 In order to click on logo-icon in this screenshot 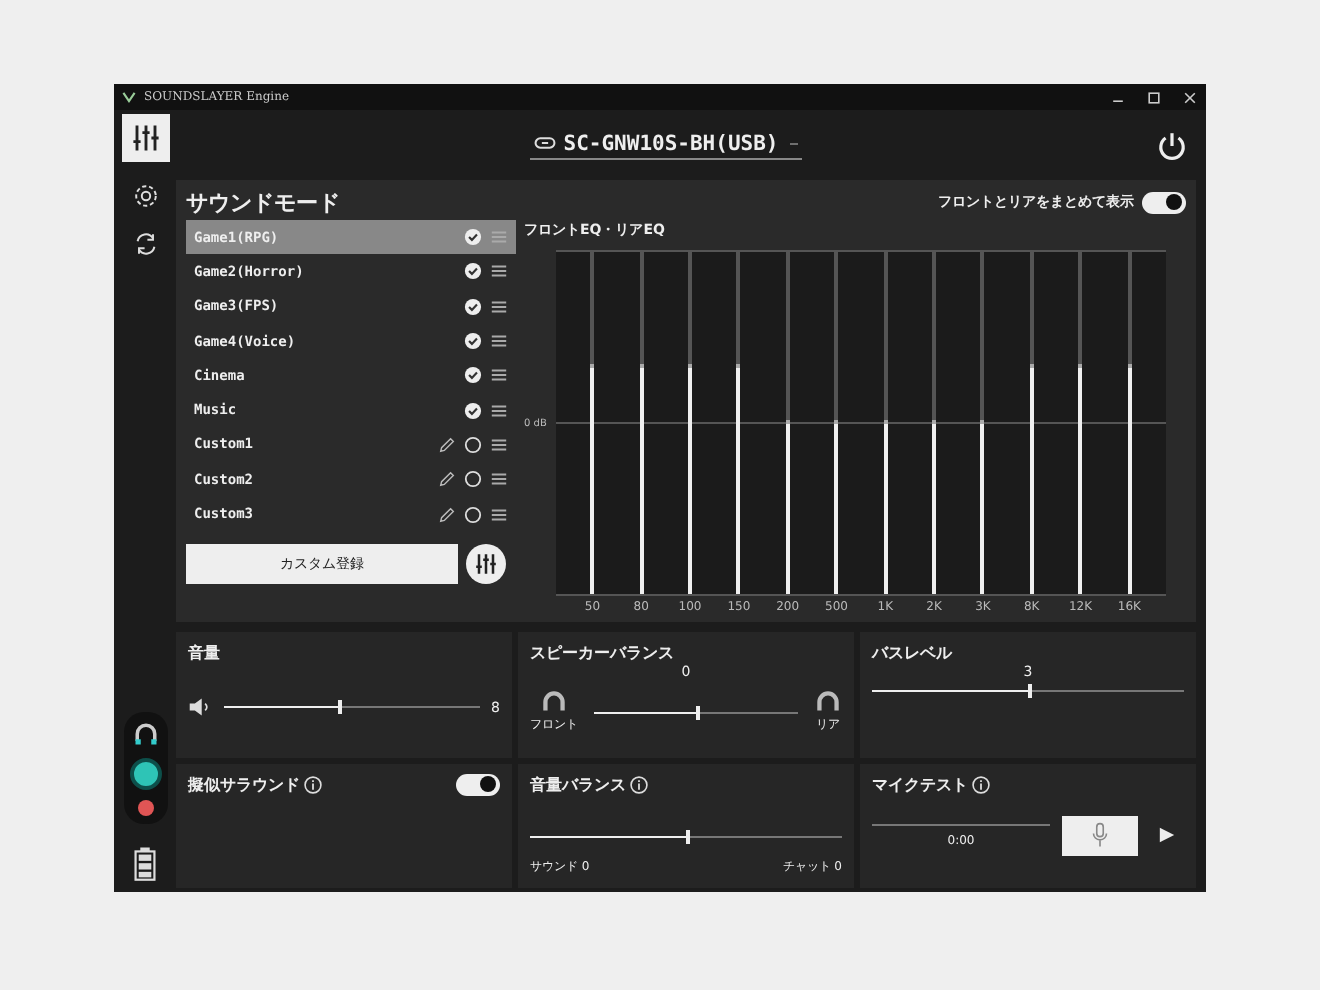, I will do `click(129, 97)`.